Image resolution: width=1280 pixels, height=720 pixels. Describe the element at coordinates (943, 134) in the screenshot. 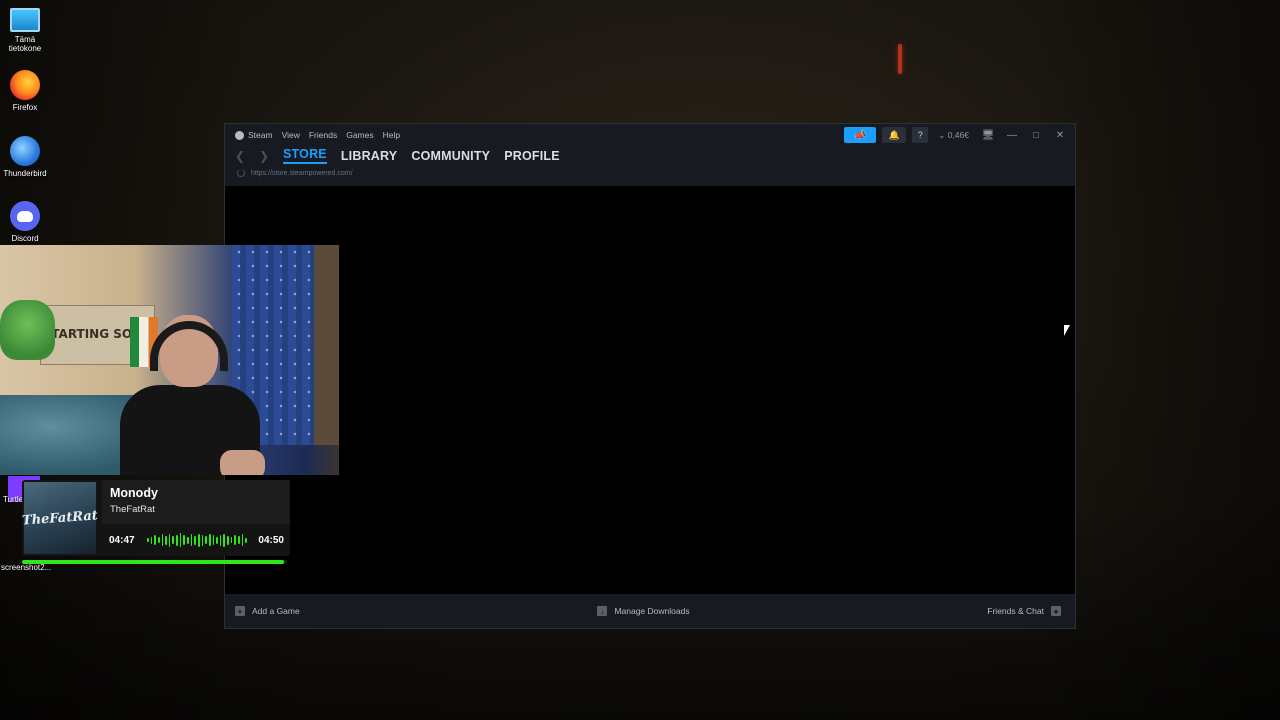

I see `chevron-down-icon: ⌄` at that location.